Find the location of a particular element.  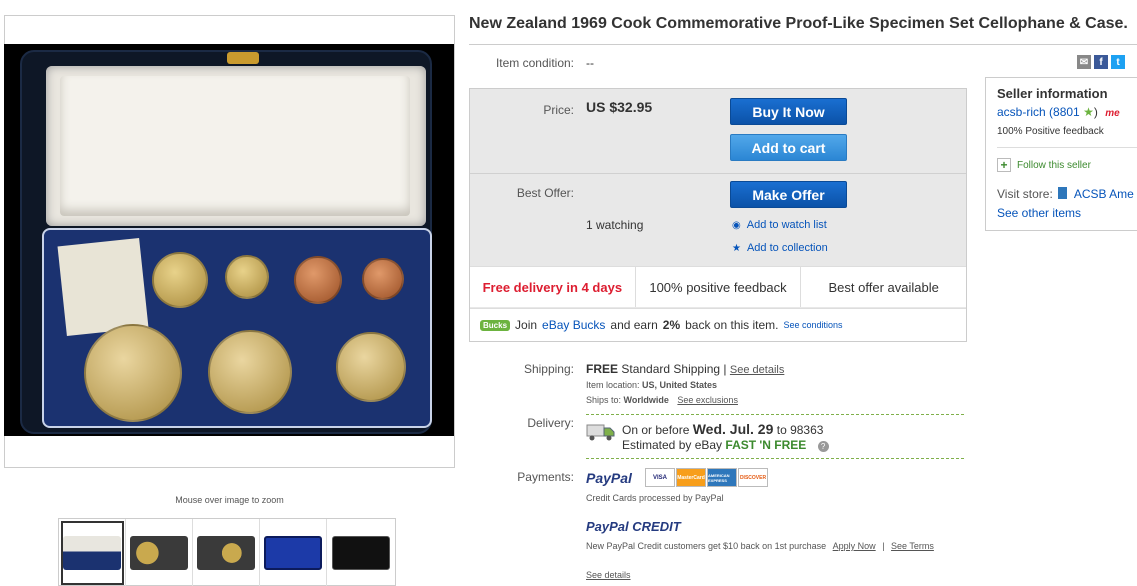

seller-score-close: ) is located at coordinates (1095, 112).